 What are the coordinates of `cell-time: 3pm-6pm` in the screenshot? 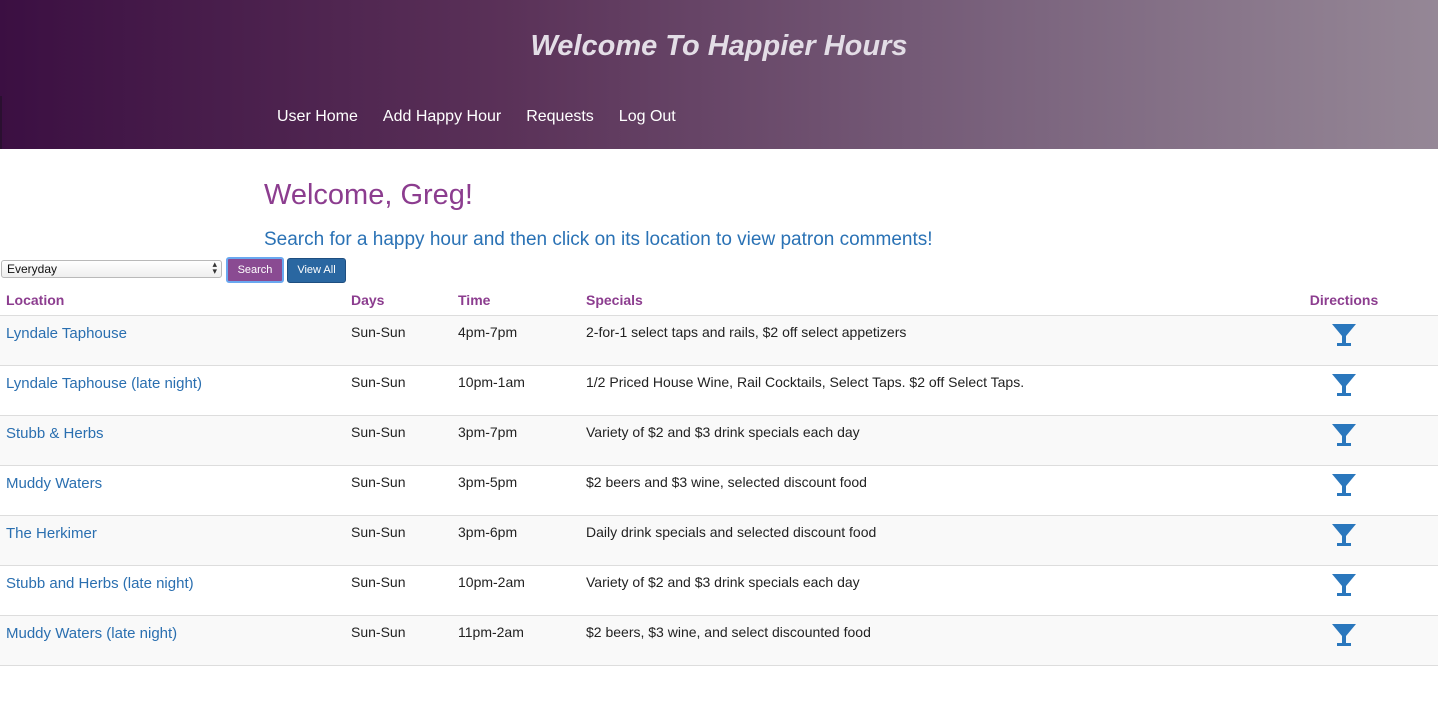 It's located at (516, 540).